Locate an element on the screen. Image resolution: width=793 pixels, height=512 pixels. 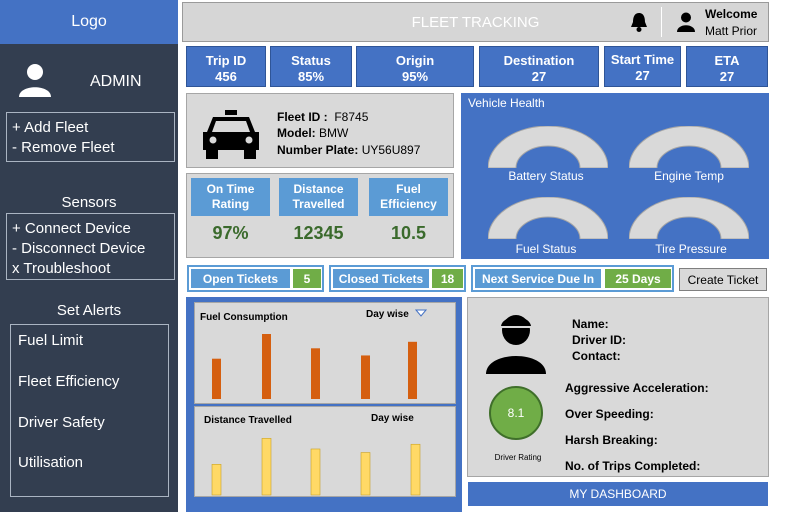
troubleshoot-button: x Troubleshoot is located at coordinates (93, 269).